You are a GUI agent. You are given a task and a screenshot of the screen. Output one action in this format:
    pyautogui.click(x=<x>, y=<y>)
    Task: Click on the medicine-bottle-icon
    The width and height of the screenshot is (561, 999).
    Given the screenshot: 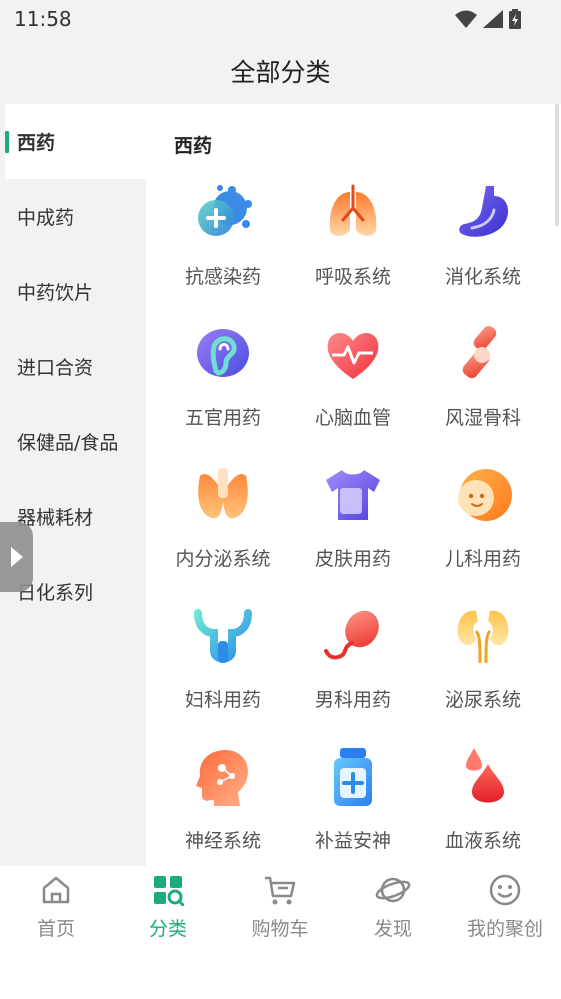 What is the action you would take?
    pyautogui.click(x=353, y=777)
    